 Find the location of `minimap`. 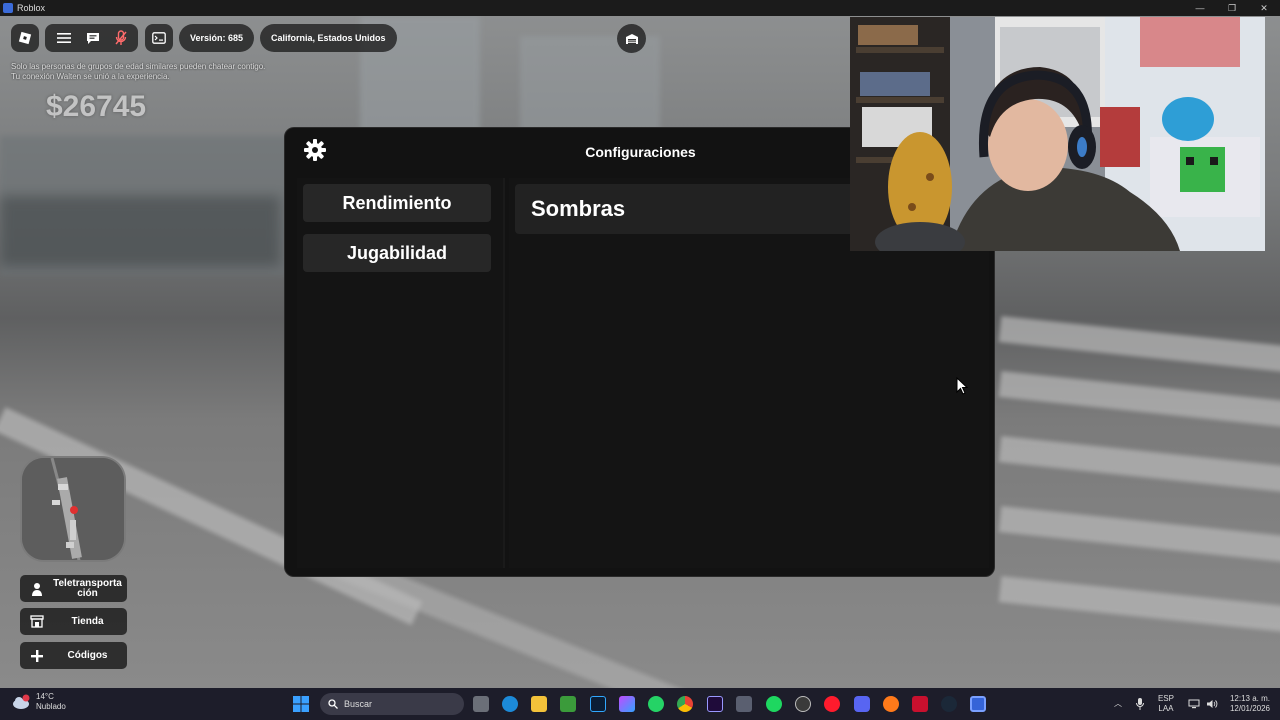

minimap is located at coordinates (73, 509).